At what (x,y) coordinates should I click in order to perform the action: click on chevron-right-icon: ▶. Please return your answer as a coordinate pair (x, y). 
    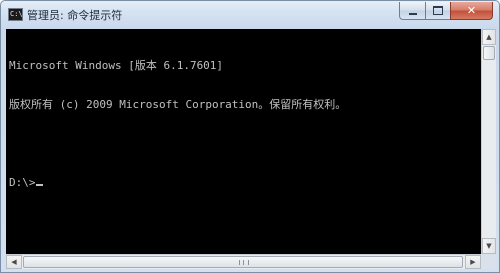
    Looking at the image, I should click on (473, 262).